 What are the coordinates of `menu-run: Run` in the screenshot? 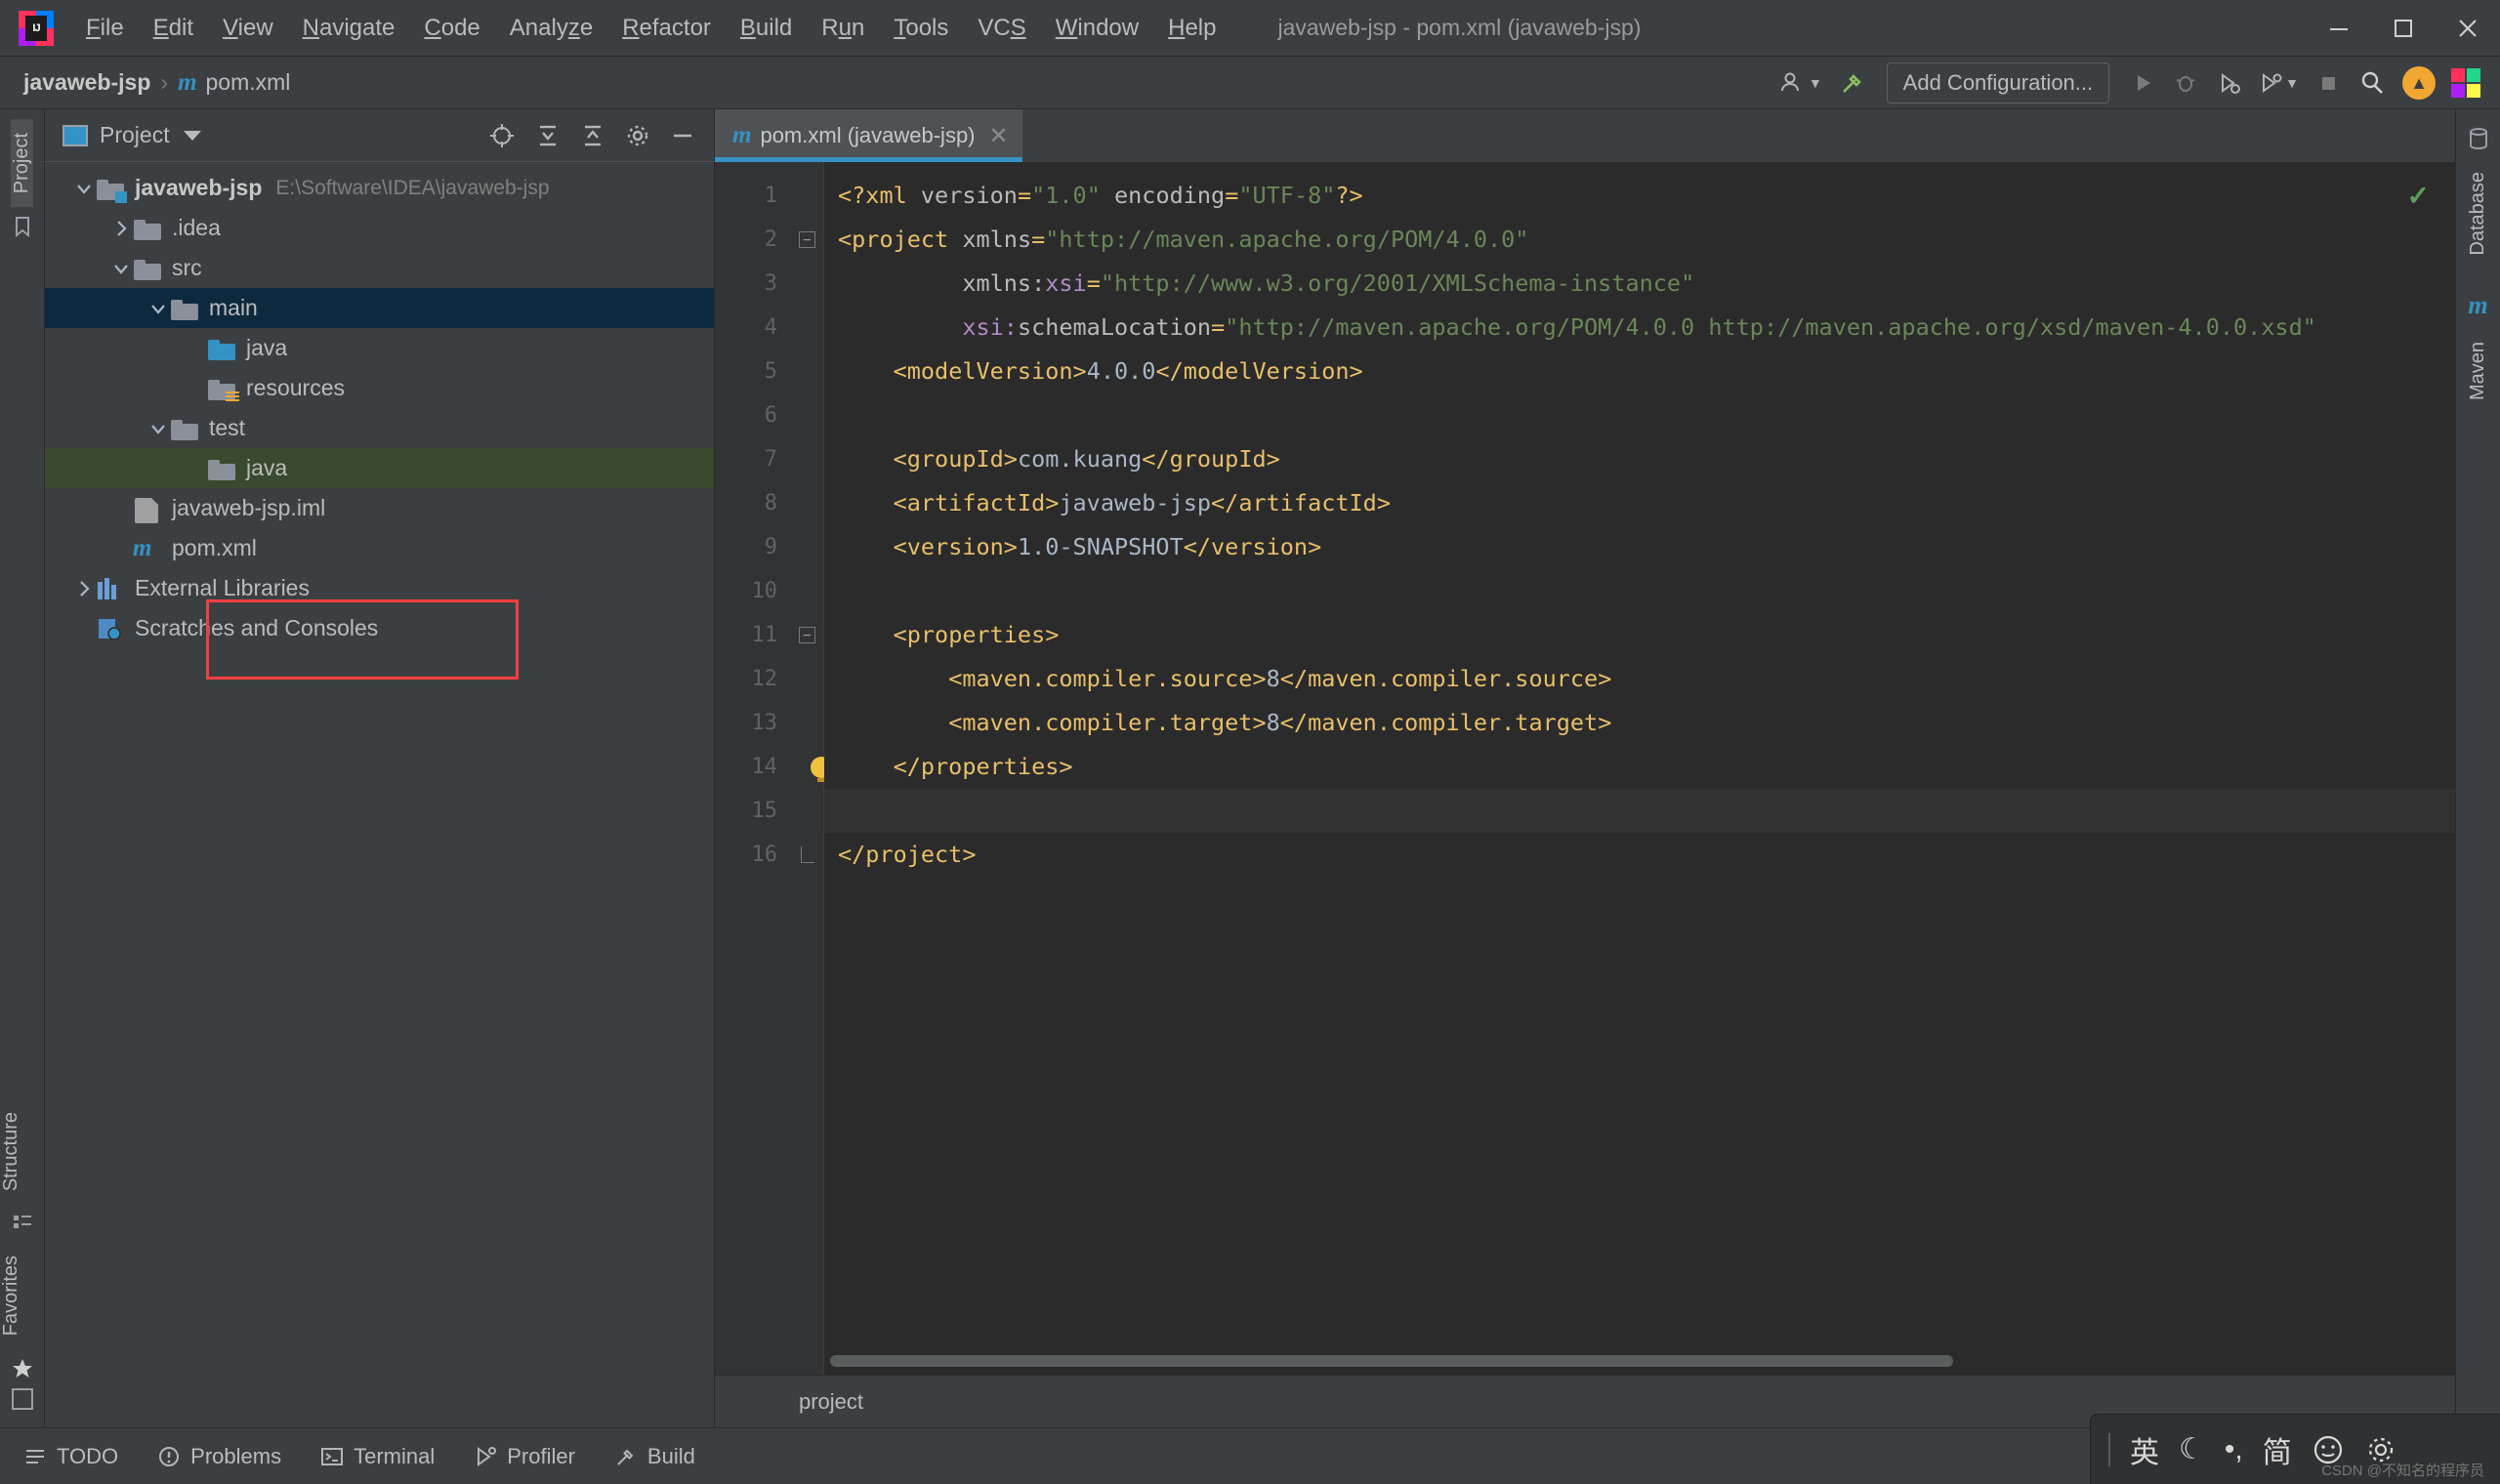 It's located at (843, 29).